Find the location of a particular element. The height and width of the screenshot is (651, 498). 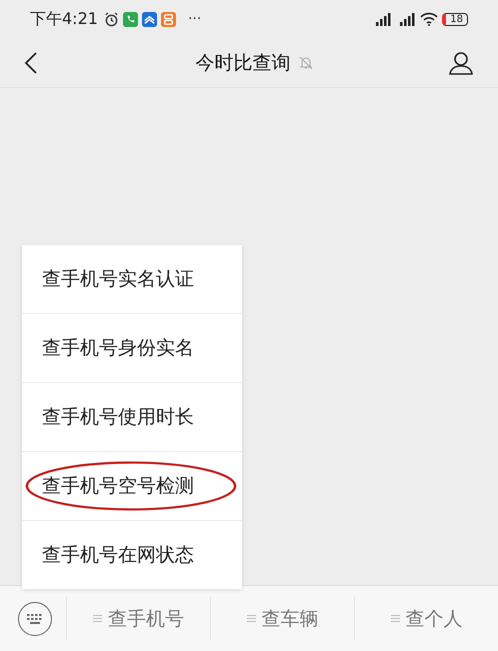

menu-item: 查手机号在网状态 is located at coordinates (132, 555).